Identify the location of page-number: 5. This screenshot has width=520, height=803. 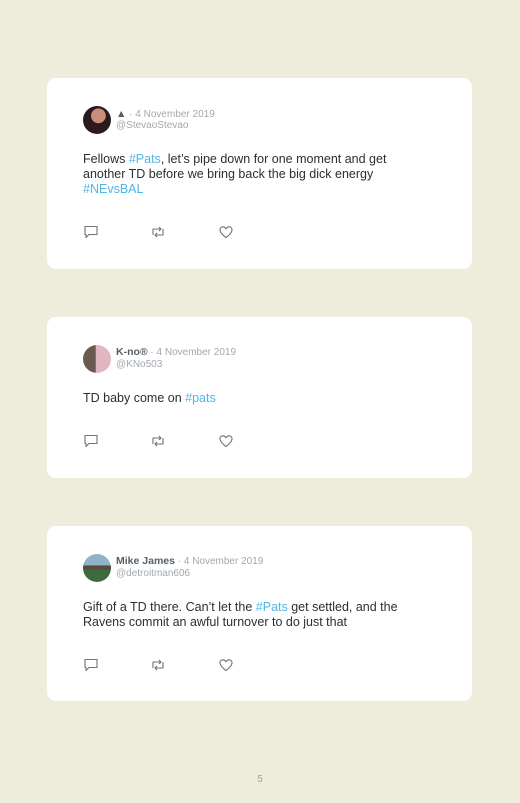
(260, 779).